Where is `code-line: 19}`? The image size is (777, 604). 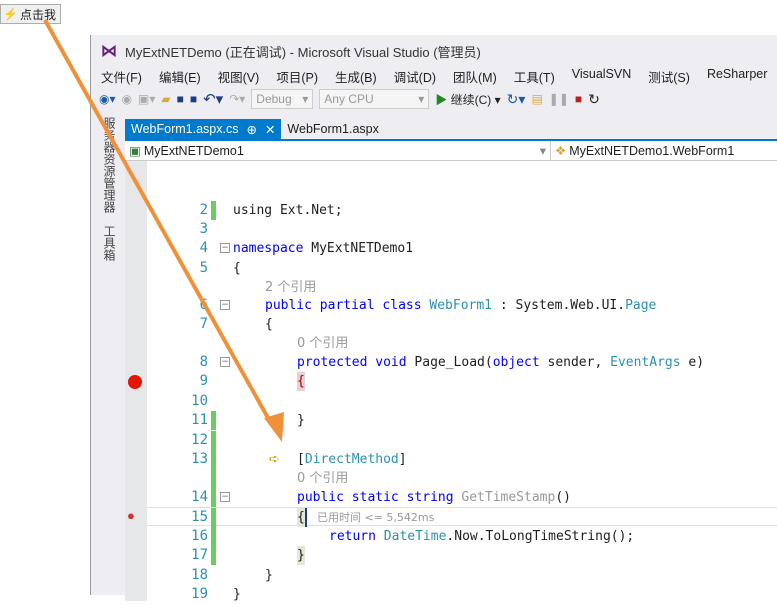 code-line: 19} is located at coordinates (462, 594).